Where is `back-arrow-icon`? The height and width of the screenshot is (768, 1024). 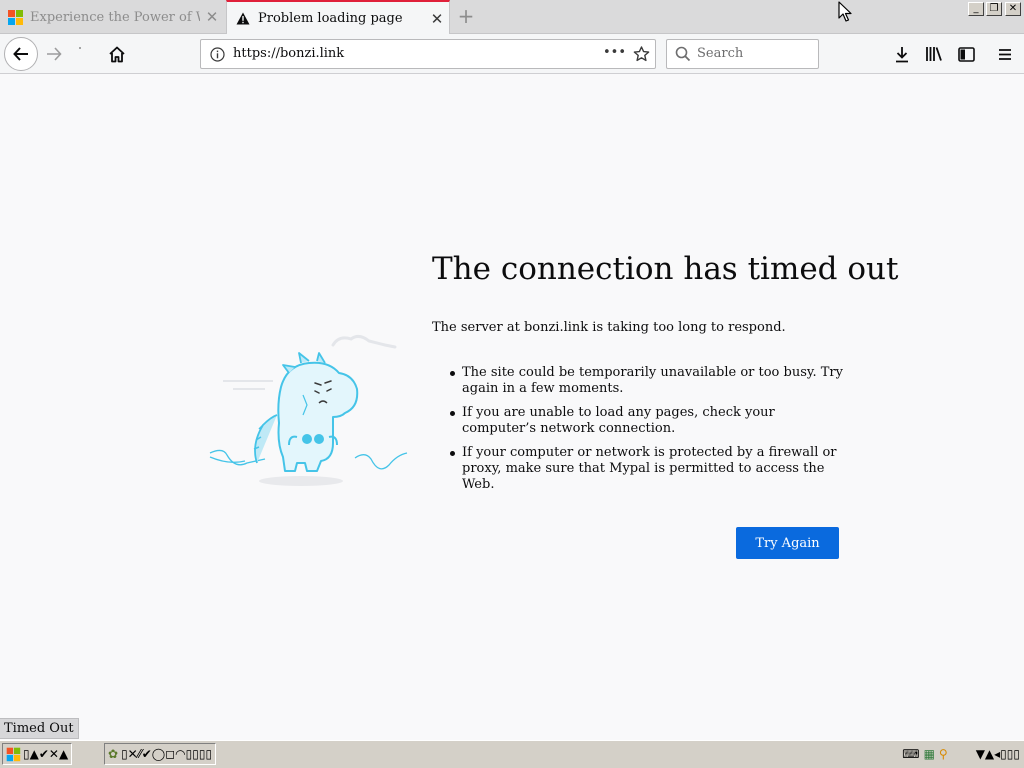
back-arrow-icon is located at coordinates (20, 54).